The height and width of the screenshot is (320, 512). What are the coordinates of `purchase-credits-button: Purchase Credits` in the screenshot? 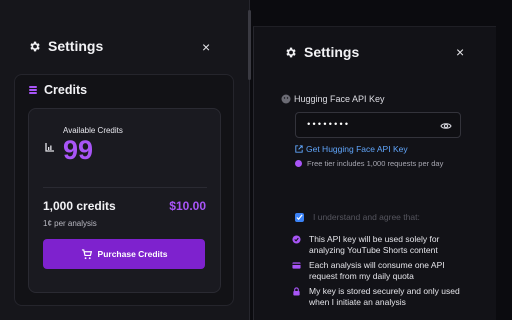 It's located at (124, 254).